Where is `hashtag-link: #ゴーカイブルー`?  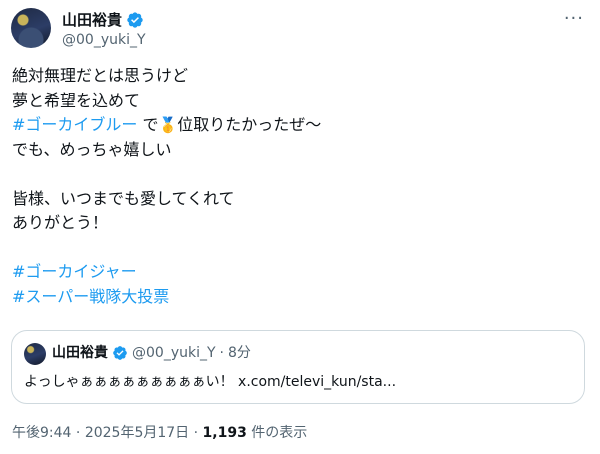
hashtag-link: #ゴーカイブルー is located at coordinates (74, 124).